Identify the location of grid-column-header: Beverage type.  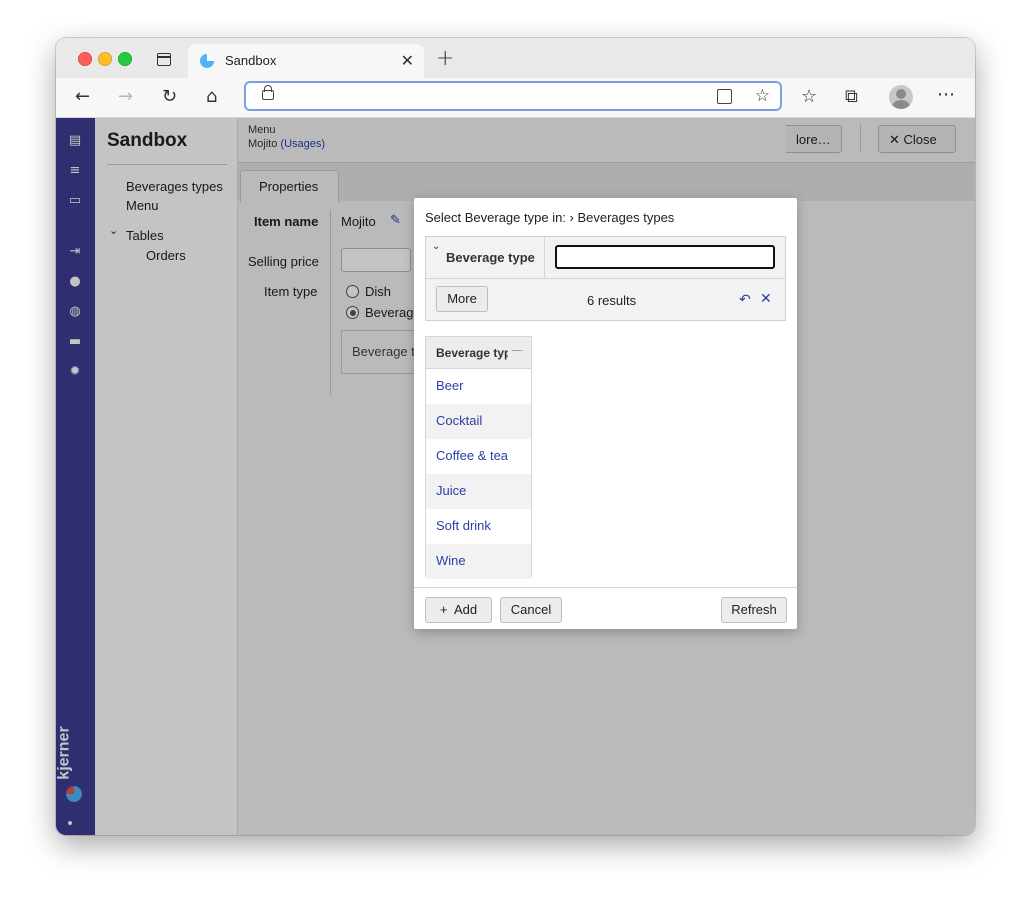
(472, 353).